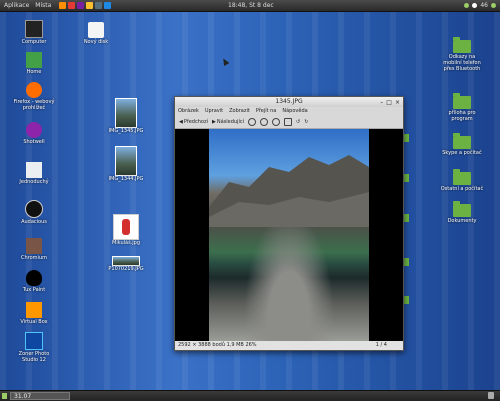 The image size is (500, 401). I want to click on desktop-file-mikulas: Mikuláš.jpg, so click(126, 230).